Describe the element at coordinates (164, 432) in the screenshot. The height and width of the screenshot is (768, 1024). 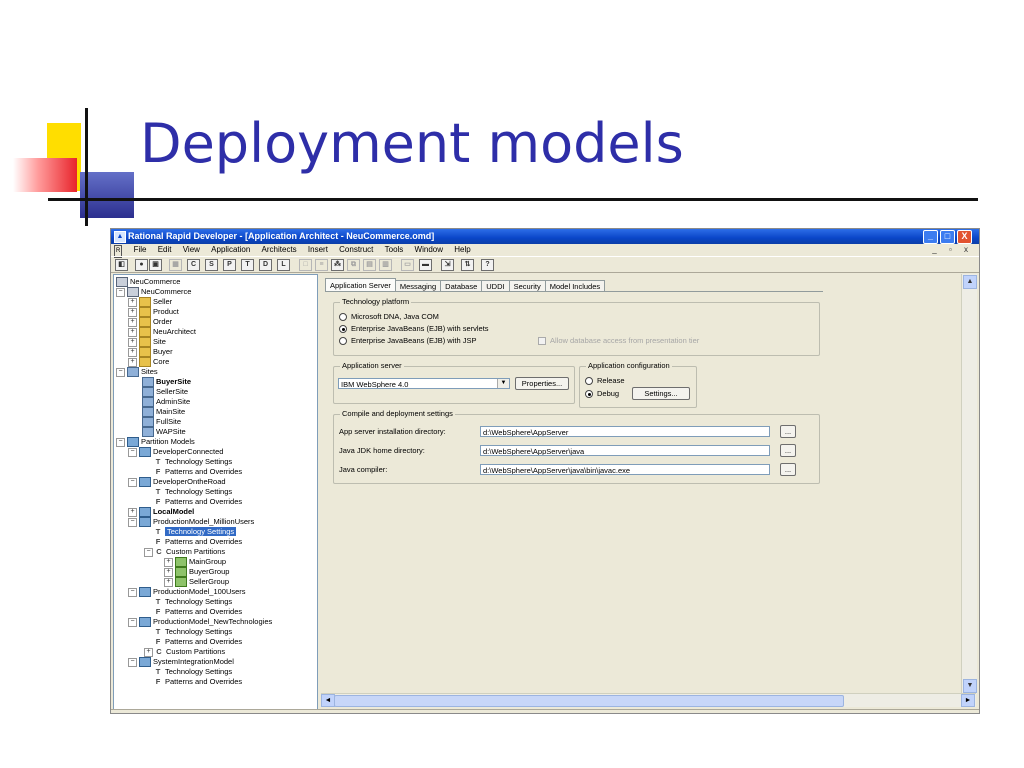
I see `tree-item-wapsite: WAPSite` at that location.